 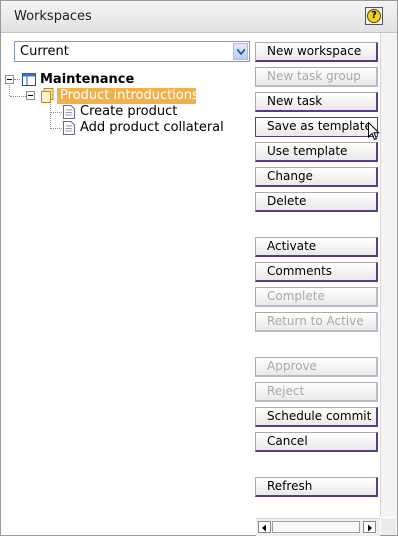 What do you see at coordinates (199, 17) in the screenshot?
I see `panel-titlebar: Workspaces ?` at bounding box center [199, 17].